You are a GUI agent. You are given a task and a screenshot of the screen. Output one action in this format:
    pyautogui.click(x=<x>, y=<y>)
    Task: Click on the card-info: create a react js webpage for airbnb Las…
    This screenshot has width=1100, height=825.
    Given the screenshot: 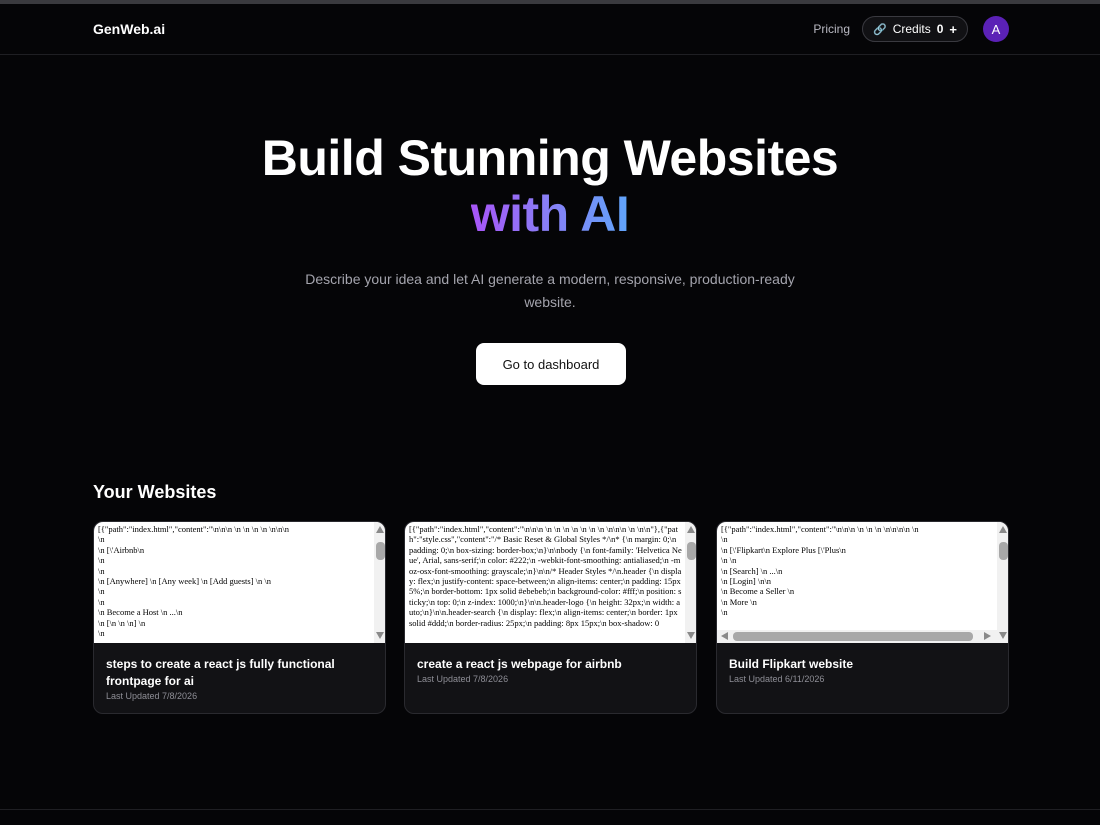 What is the action you would take?
    pyautogui.click(x=552, y=670)
    